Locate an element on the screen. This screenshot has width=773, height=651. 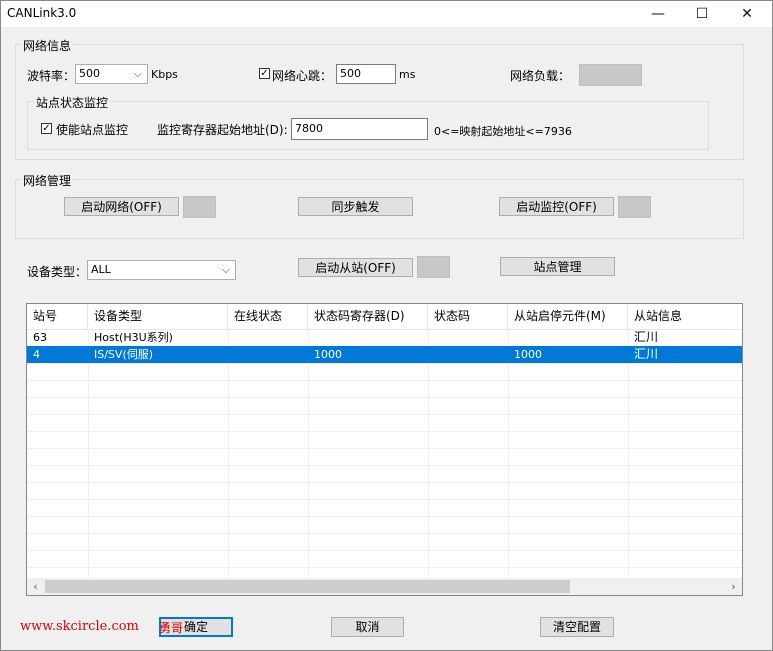
scroll-right-icon: › is located at coordinates (733, 586).